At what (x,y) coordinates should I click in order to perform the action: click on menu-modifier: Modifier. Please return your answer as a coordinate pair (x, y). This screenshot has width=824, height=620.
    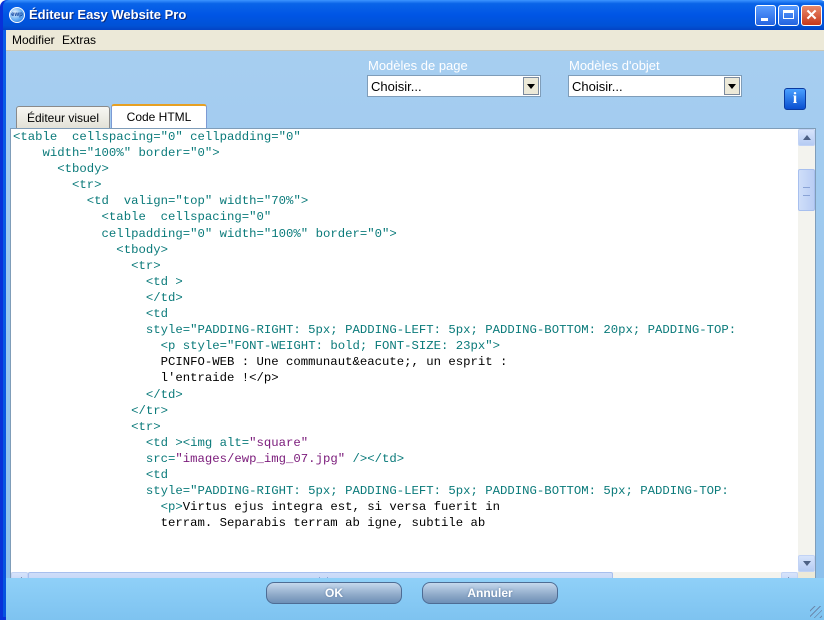
    Looking at the image, I should click on (33, 40).